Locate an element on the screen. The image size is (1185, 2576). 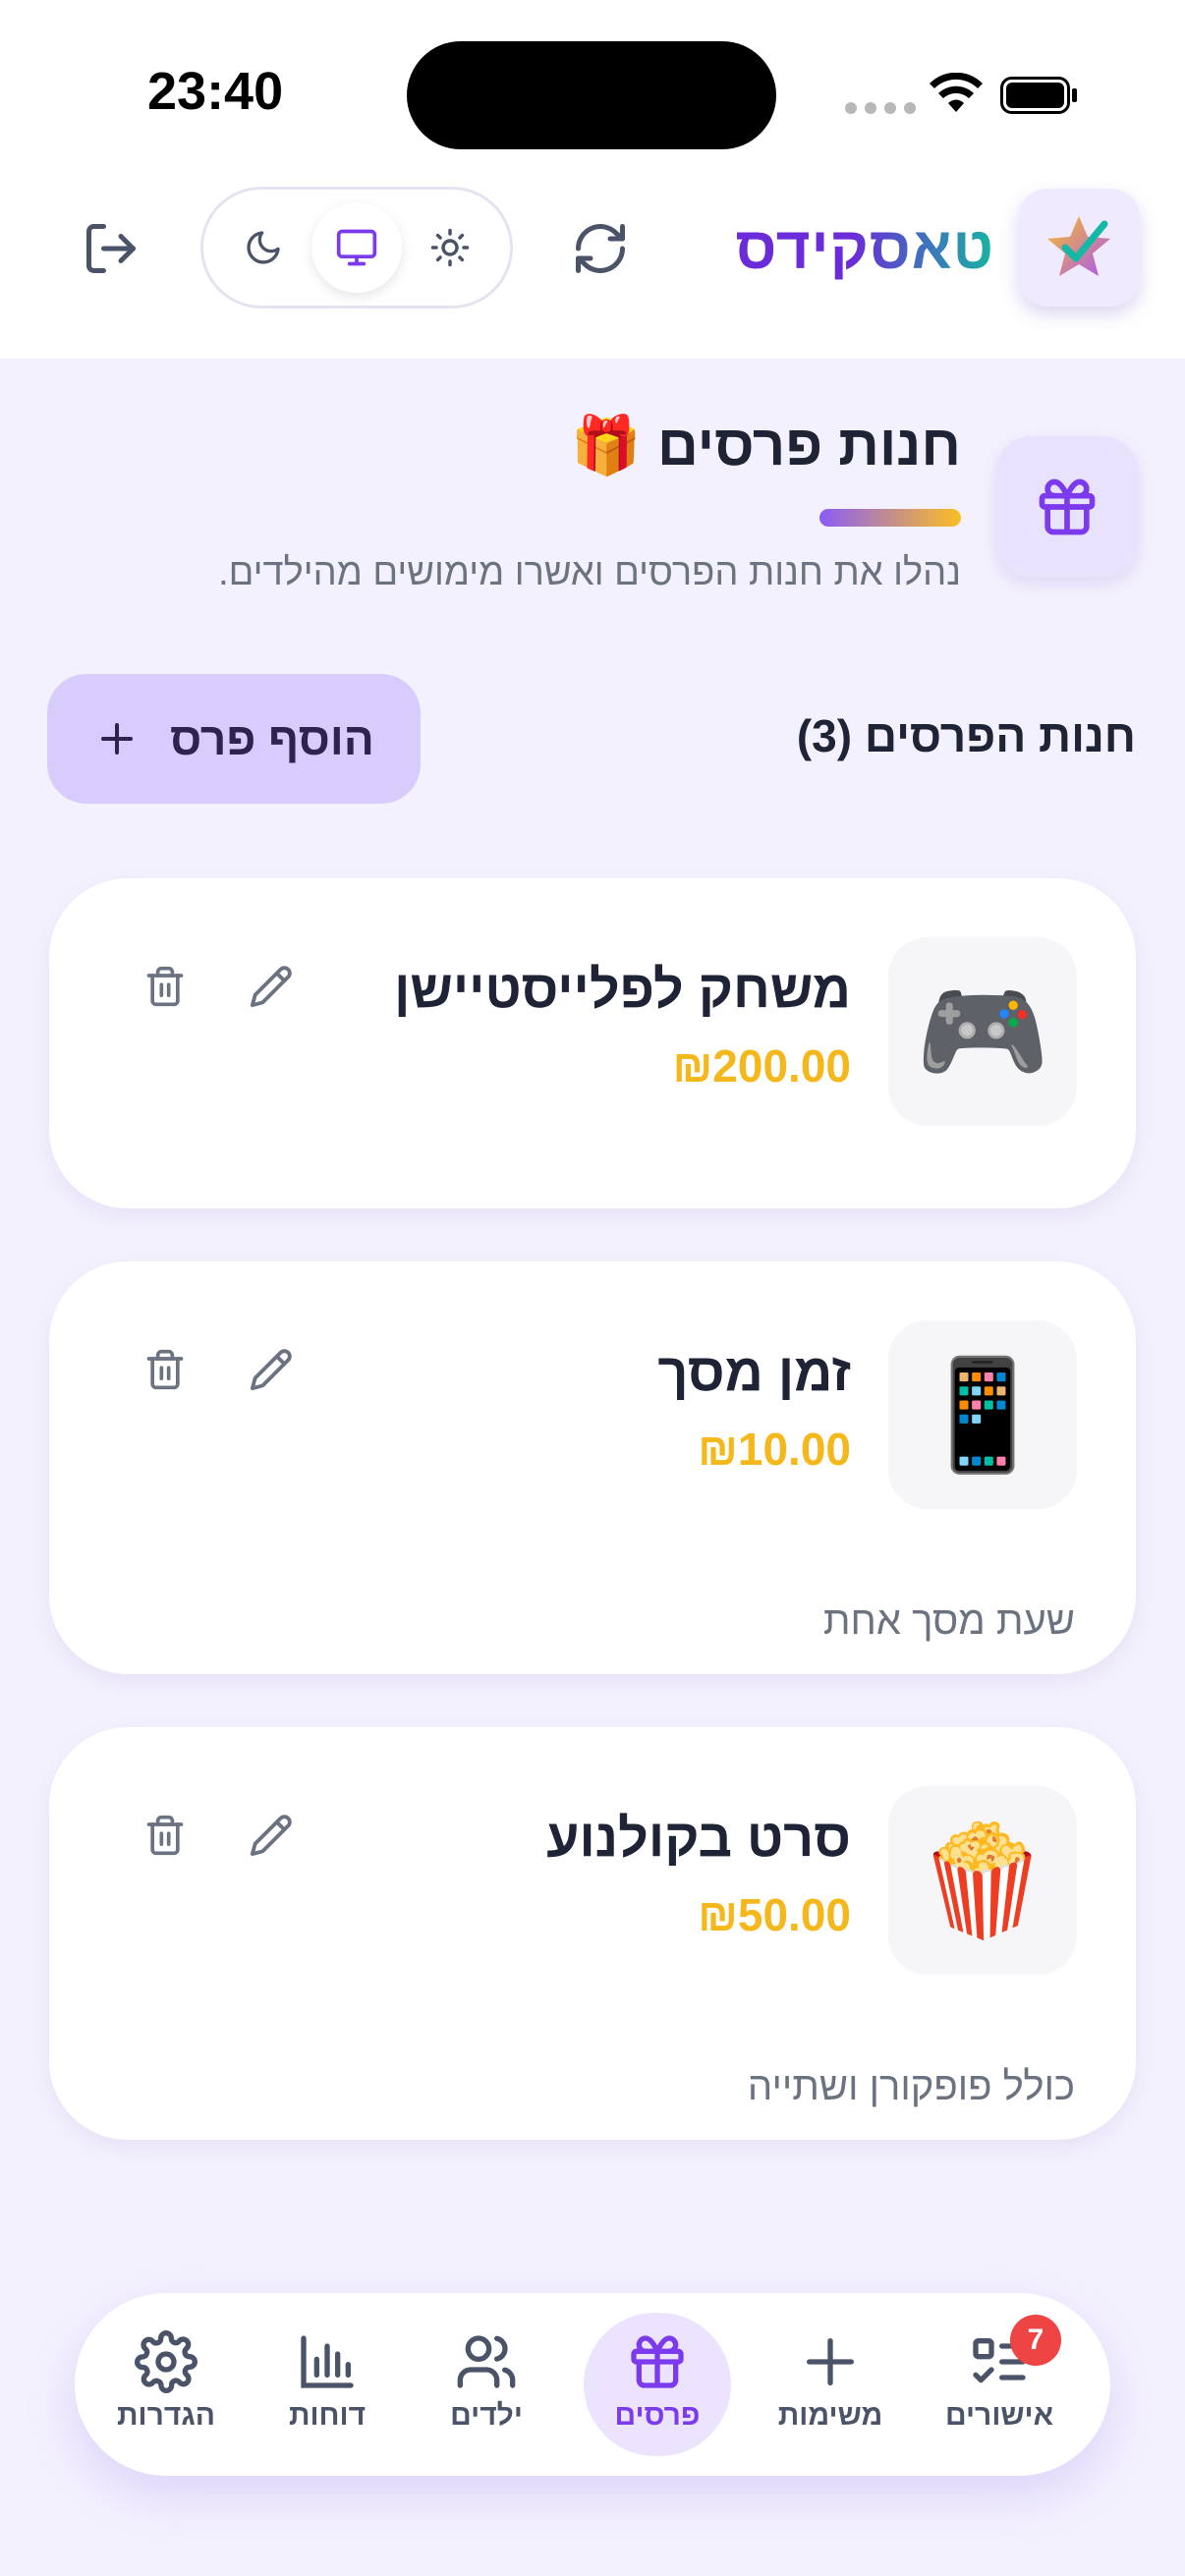
reward-description: שעת מסך אחת is located at coordinates (949, 1621).